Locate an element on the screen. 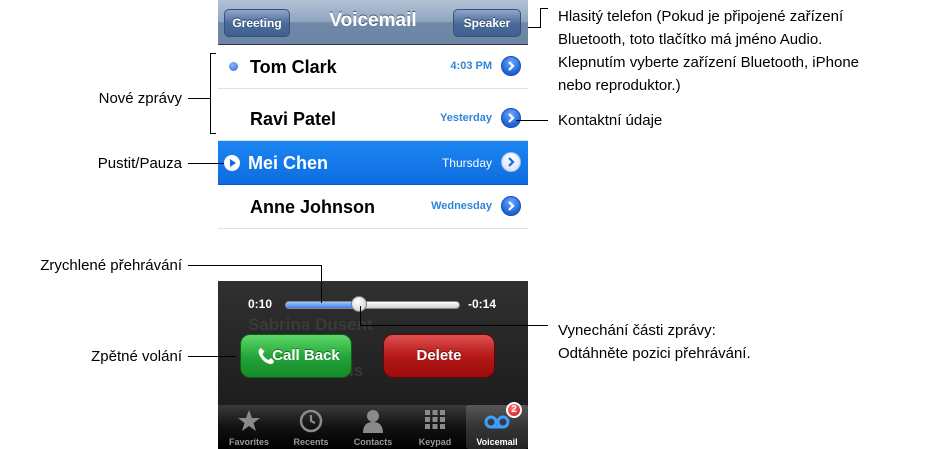  new-message-dot-icon is located at coordinates (233, 66).